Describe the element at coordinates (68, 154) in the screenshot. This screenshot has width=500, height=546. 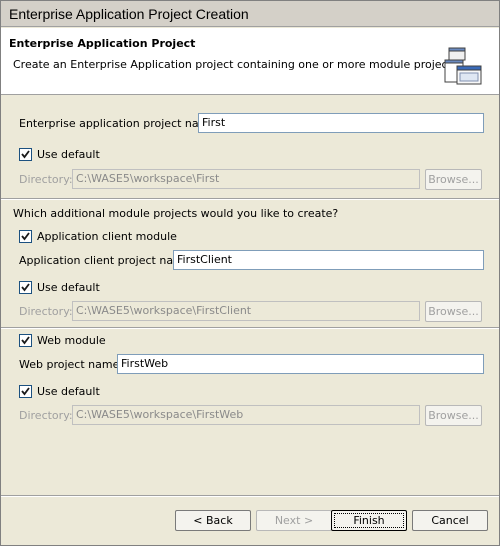
I see `ear-use-default-label: Use default` at that location.